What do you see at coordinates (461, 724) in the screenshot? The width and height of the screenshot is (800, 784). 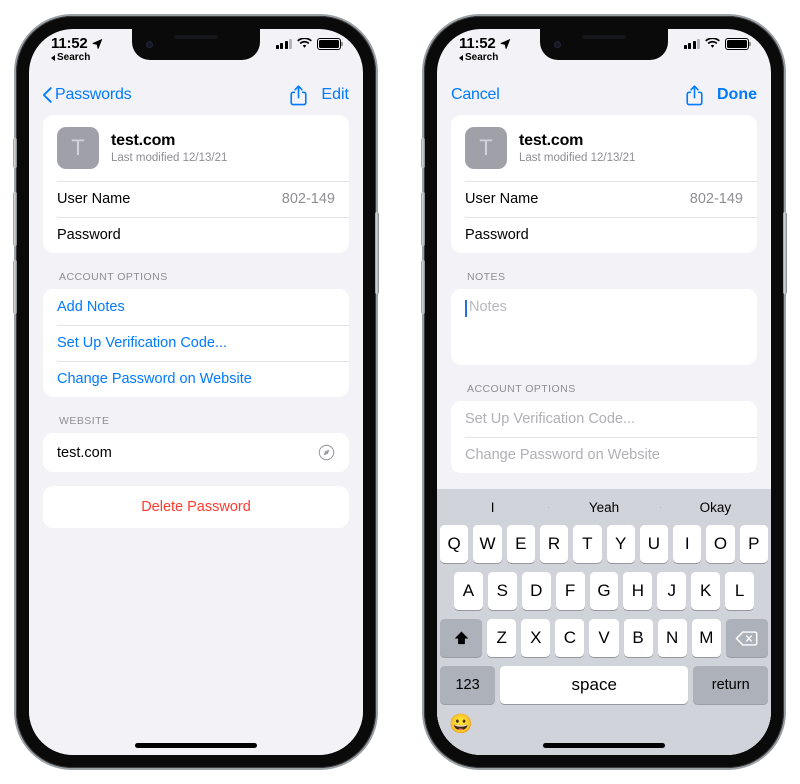 I see `emoji-smiley-icon: 😀` at bounding box center [461, 724].